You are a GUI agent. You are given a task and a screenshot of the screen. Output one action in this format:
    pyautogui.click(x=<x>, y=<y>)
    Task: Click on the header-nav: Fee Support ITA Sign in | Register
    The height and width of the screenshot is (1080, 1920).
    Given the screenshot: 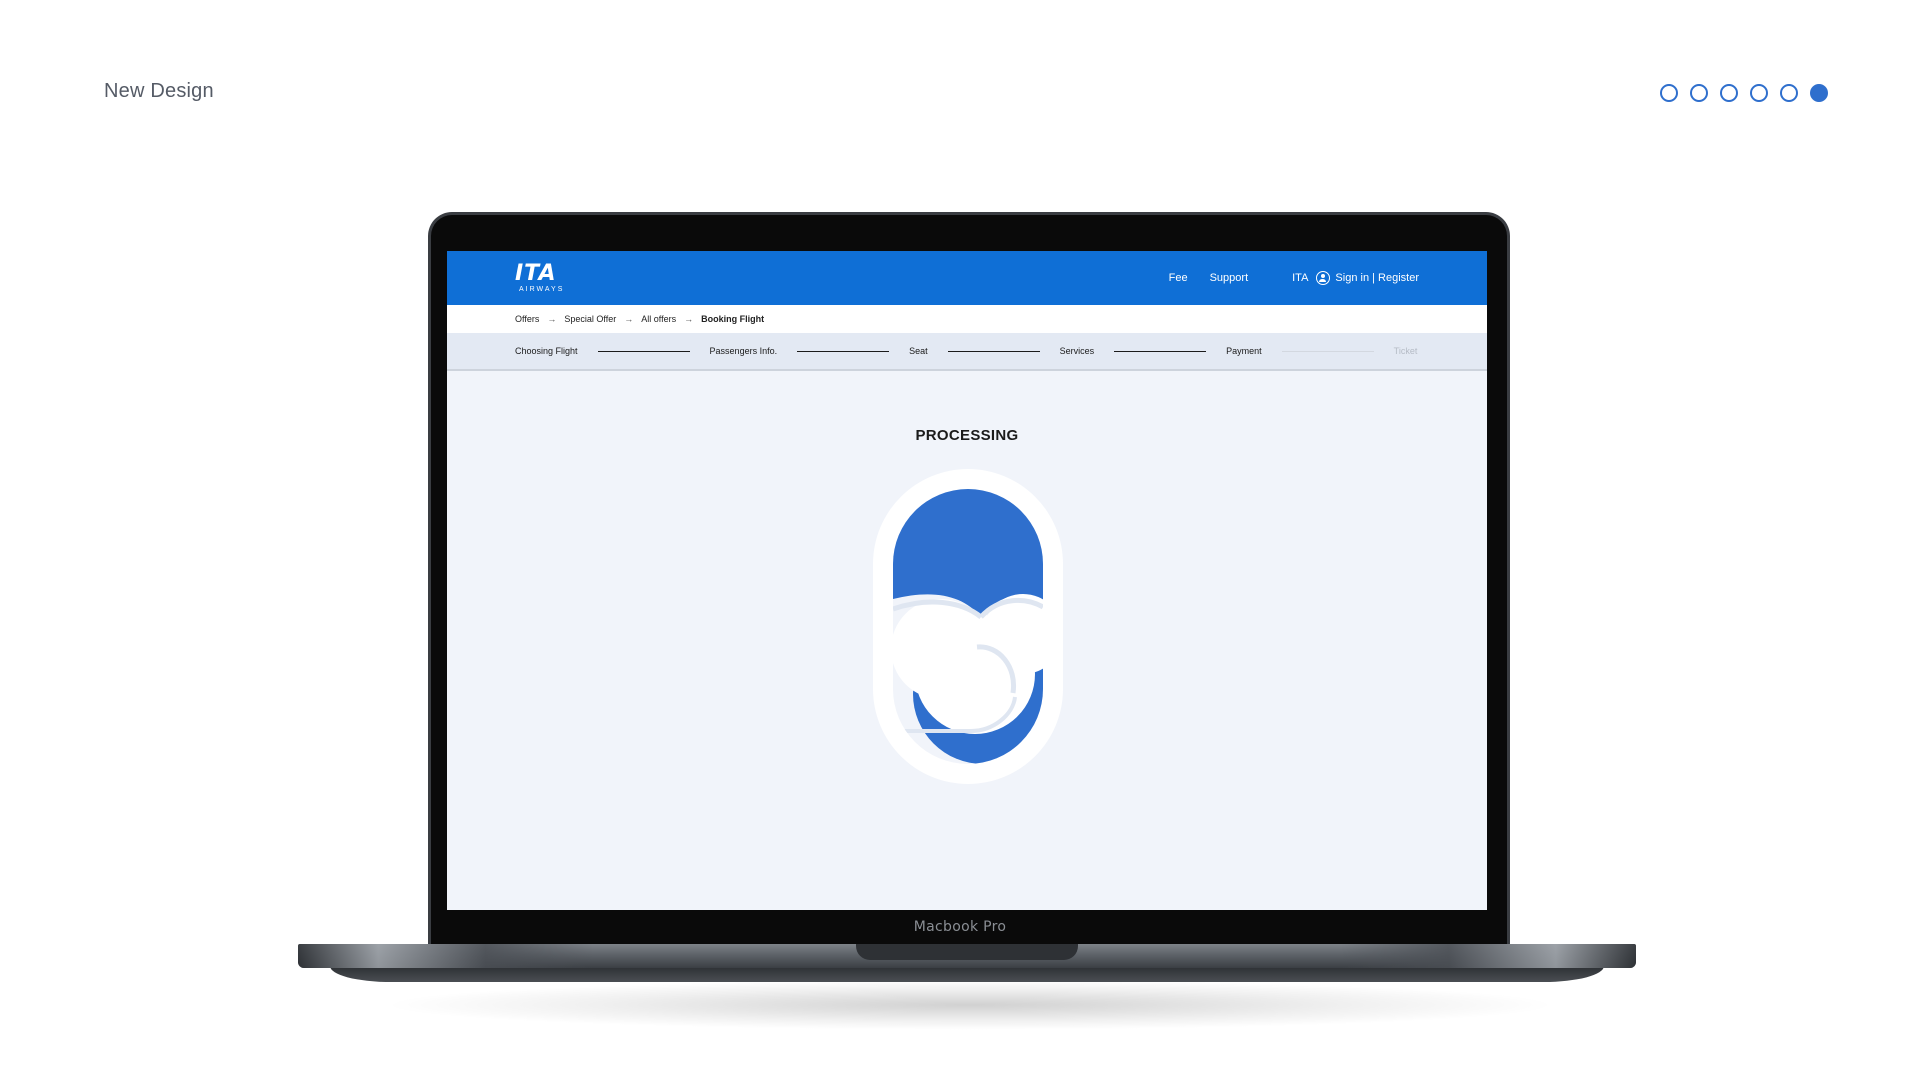 What is the action you would take?
    pyautogui.click(x=1294, y=278)
    